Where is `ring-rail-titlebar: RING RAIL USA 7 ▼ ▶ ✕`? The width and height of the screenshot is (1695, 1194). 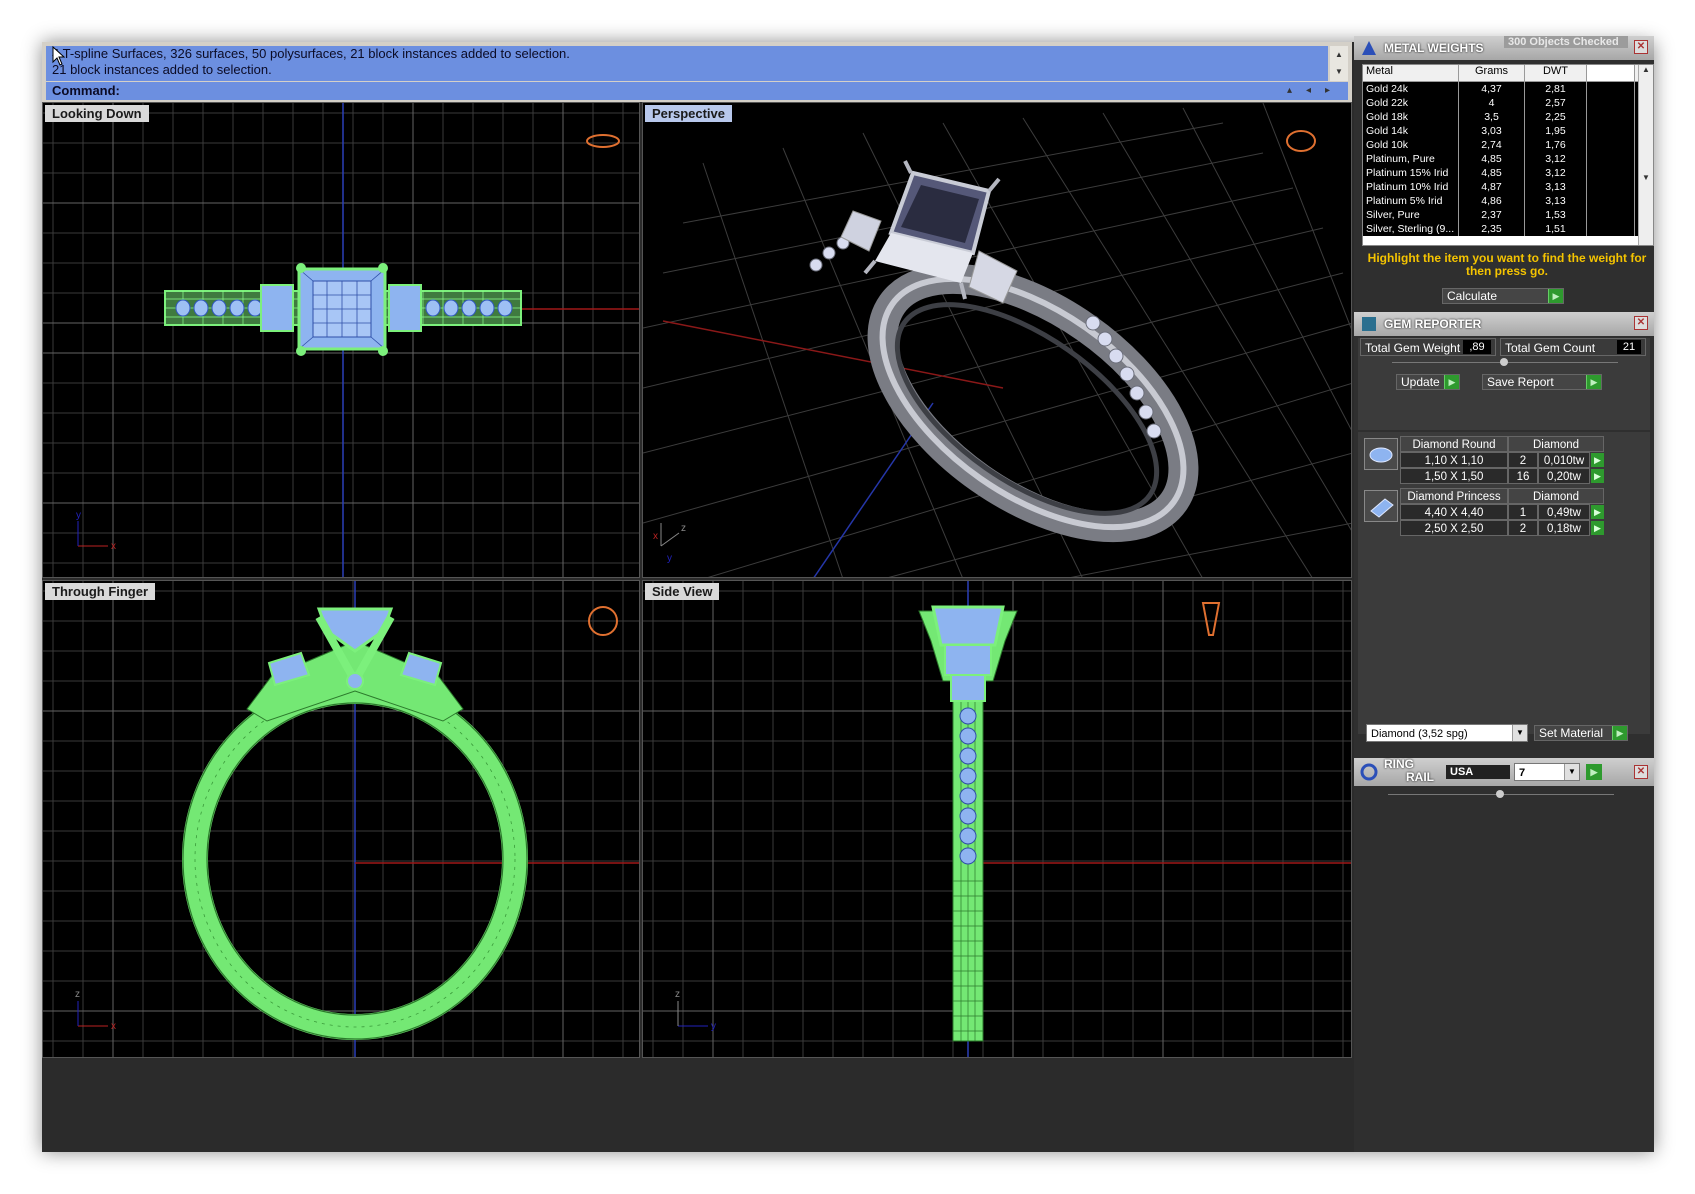 ring-rail-titlebar: RING RAIL USA 7 ▼ ▶ ✕ is located at coordinates (1504, 772).